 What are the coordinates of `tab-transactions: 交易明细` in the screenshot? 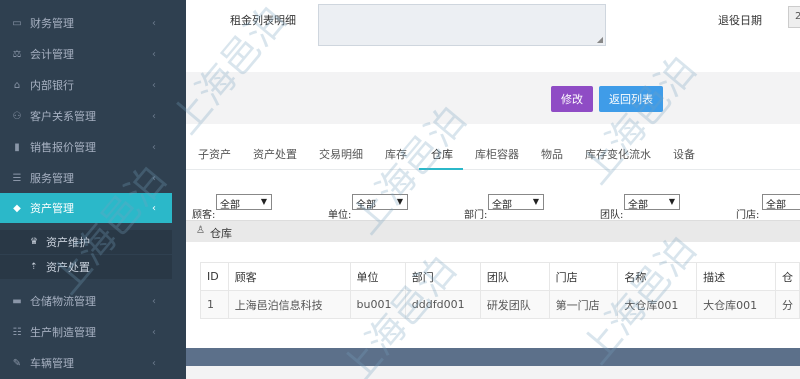 It's located at (341, 154).